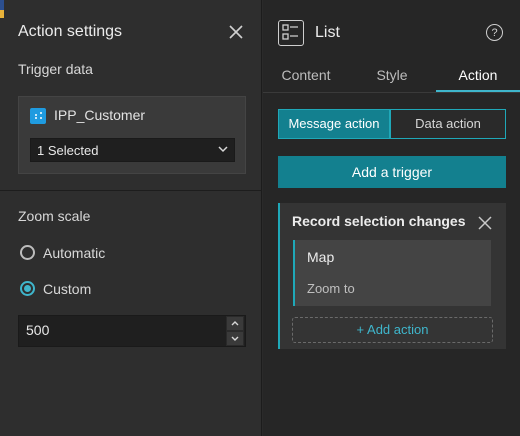 The height and width of the screenshot is (436, 520). Describe the element at coordinates (291, 33) in the screenshot. I see `list-widget-icon` at that location.